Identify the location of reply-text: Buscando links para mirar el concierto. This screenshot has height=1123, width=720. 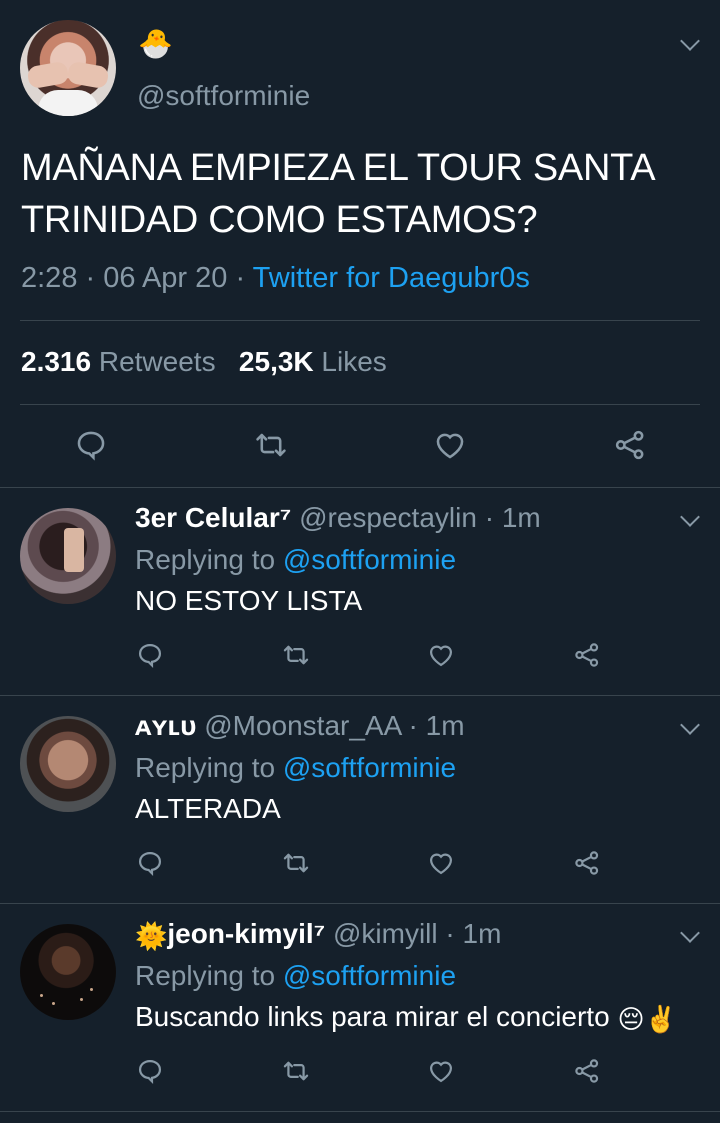
(372, 1016).